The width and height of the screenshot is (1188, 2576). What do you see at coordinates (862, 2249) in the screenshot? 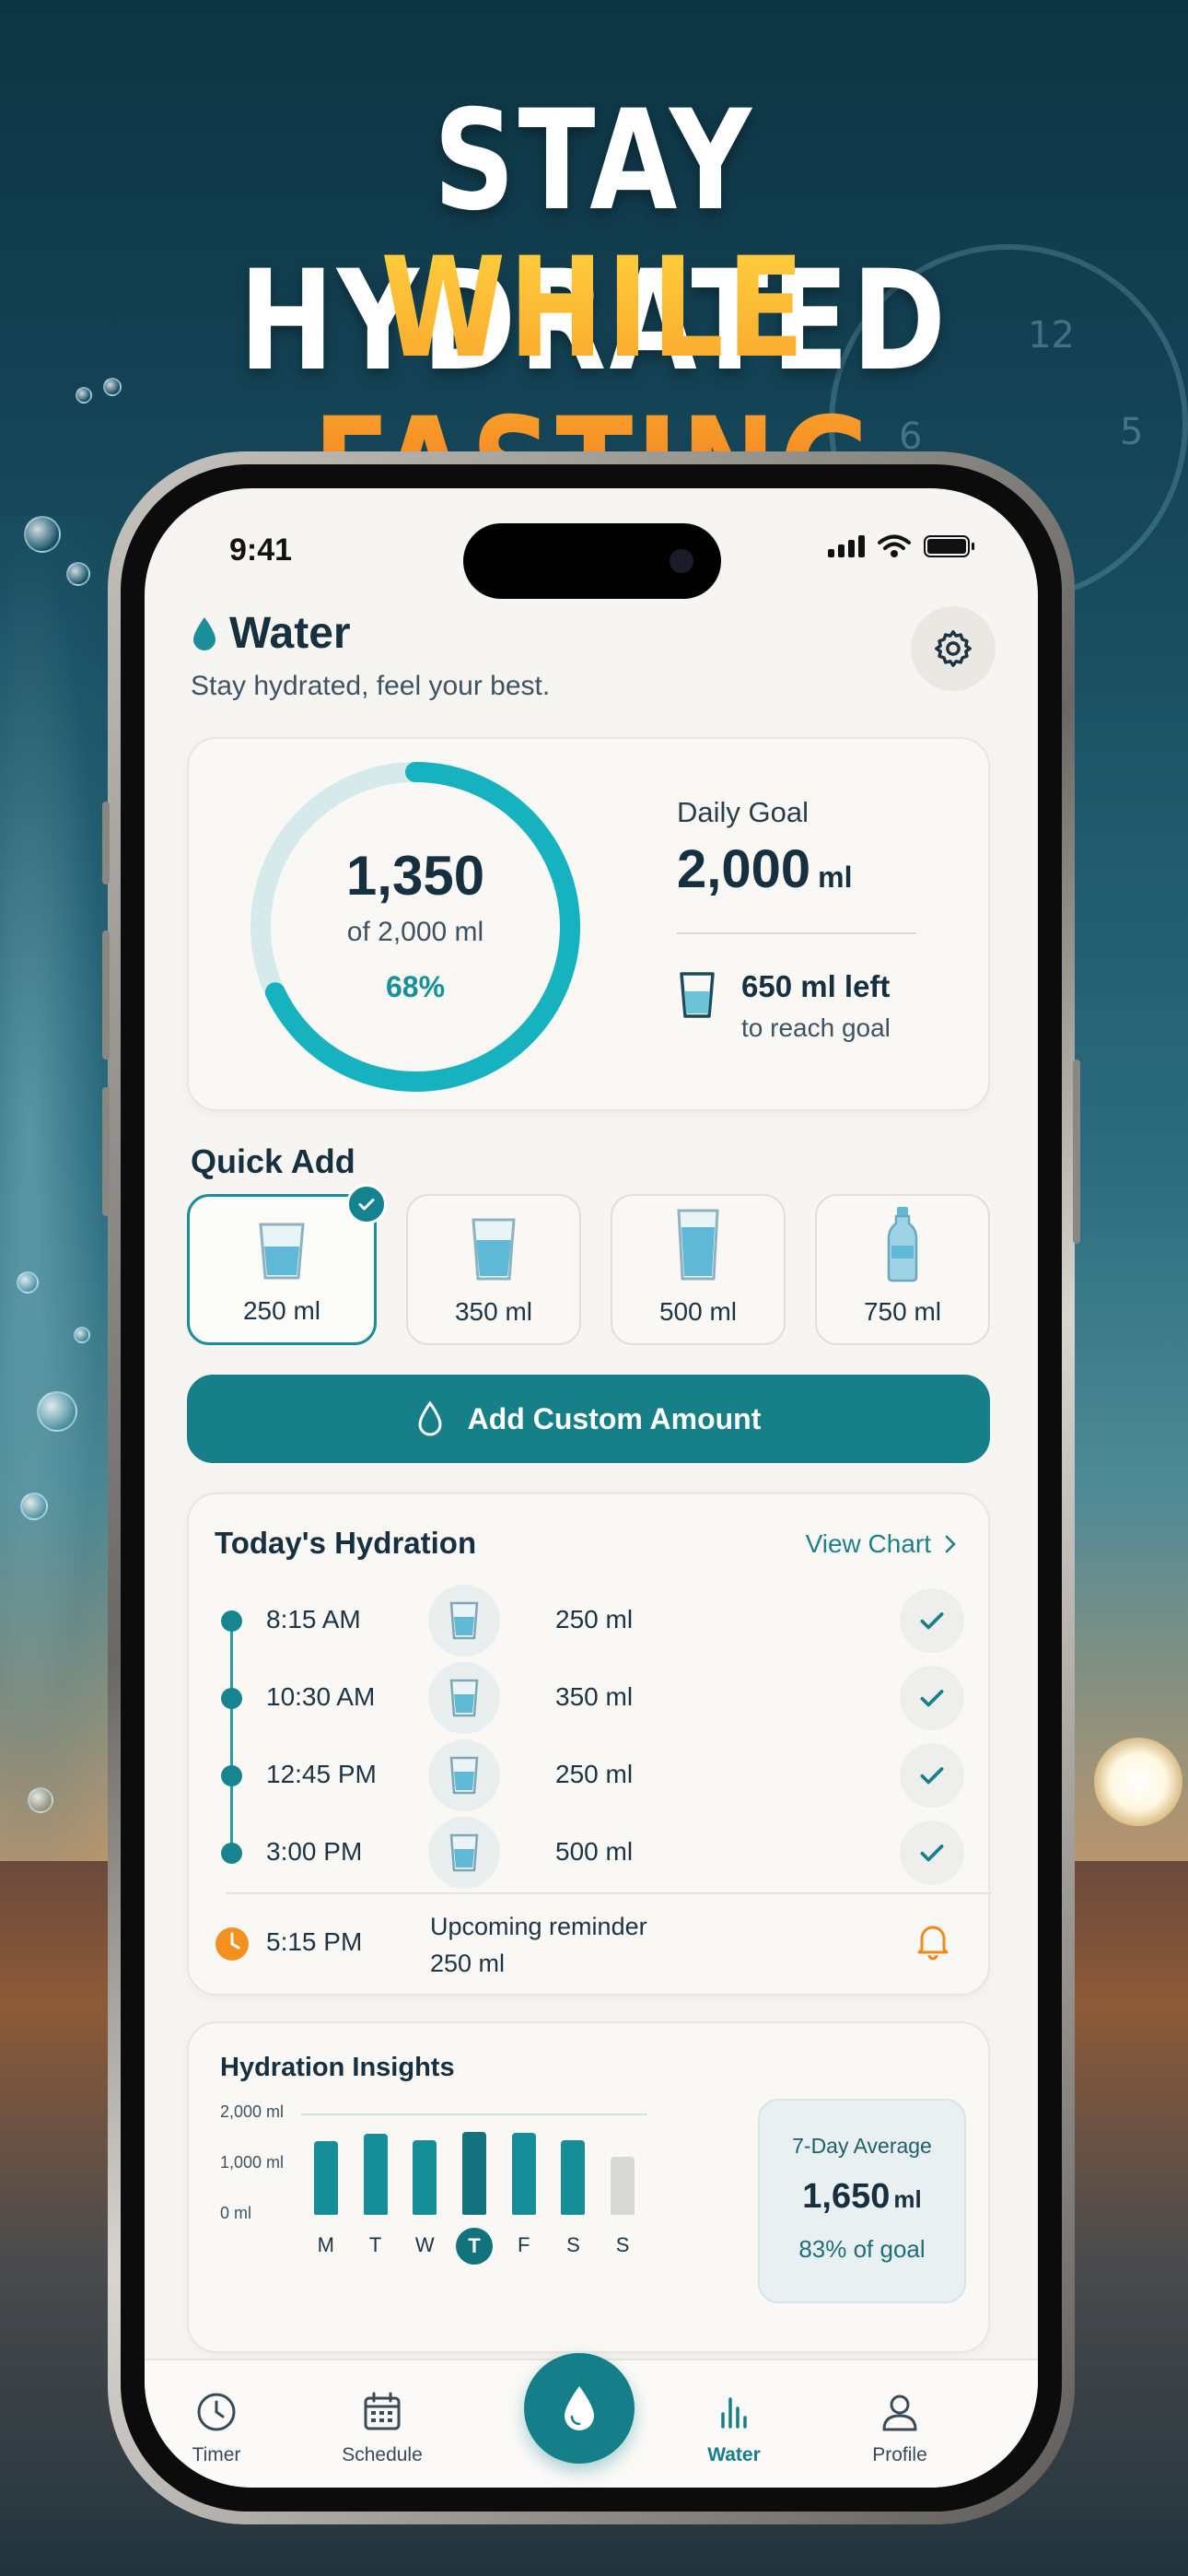
I see `average-percent: 83% of goal` at bounding box center [862, 2249].